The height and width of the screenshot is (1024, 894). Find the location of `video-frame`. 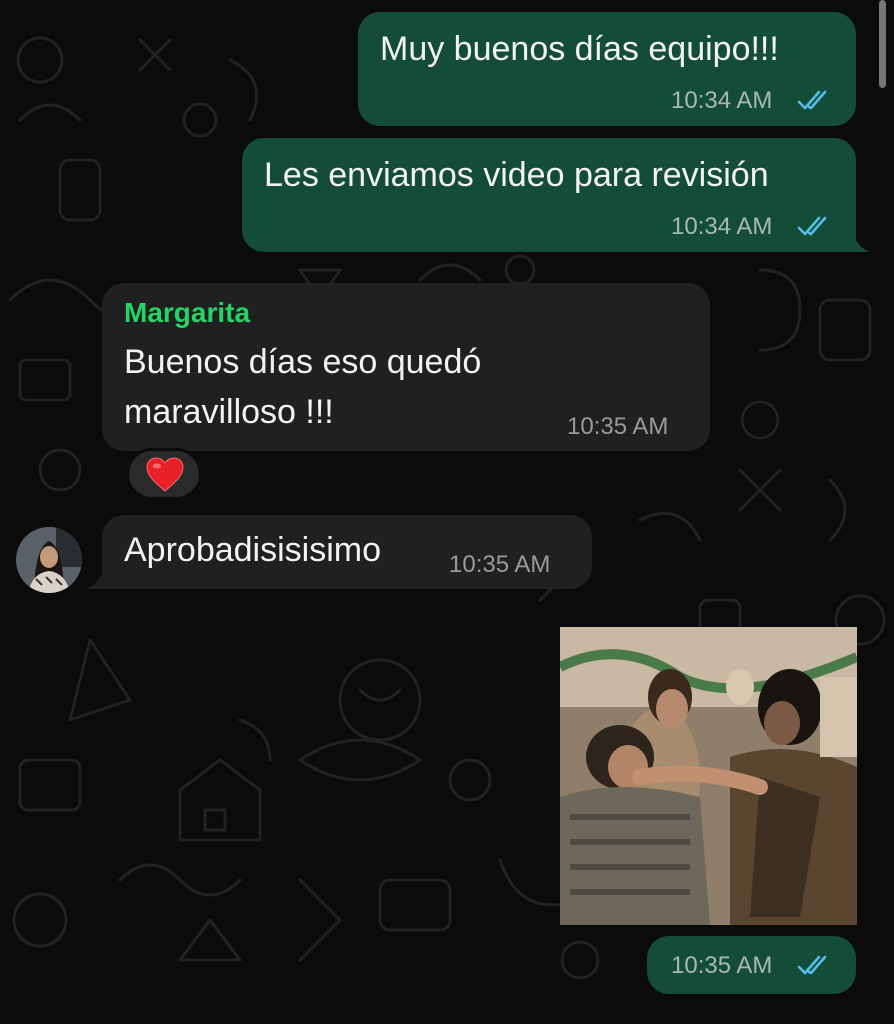

video-frame is located at coordinates (708, 776).